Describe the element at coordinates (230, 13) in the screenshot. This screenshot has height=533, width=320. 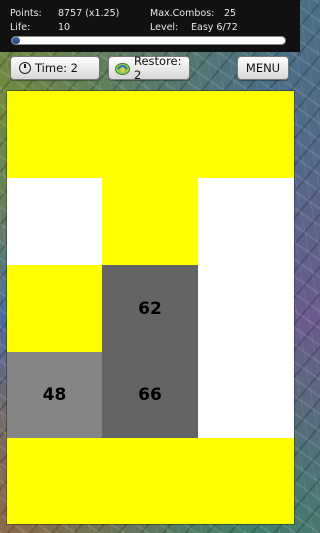
I see `max-combos-value: 25` at that location.